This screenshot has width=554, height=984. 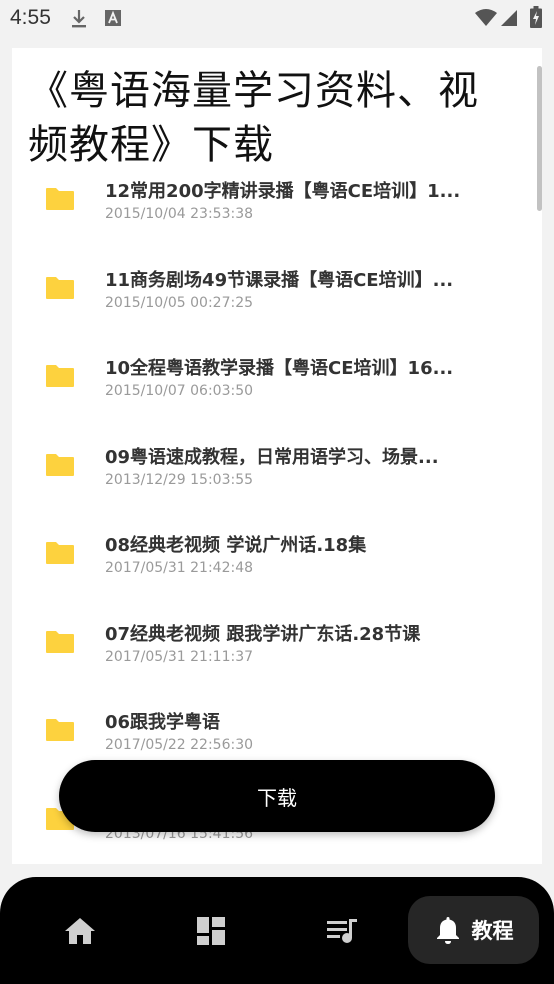 I want to click on wifi-icon, so click(x=486, y=17).